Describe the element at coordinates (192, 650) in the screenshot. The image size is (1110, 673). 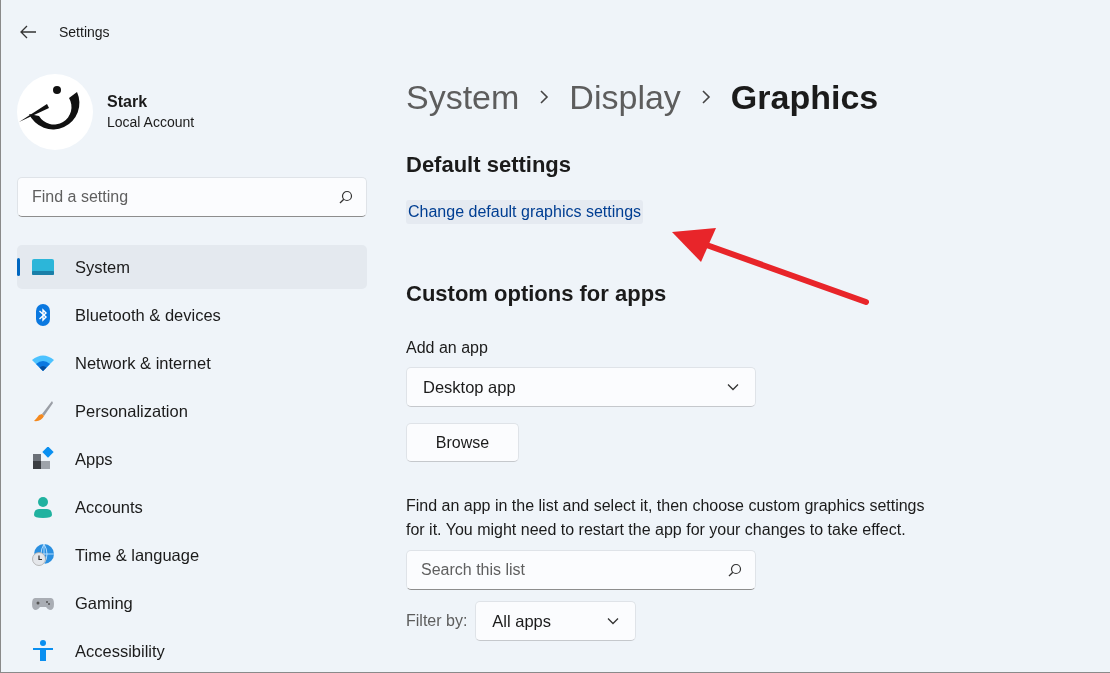
I see `sidebar-item: Accessibility` at that location.